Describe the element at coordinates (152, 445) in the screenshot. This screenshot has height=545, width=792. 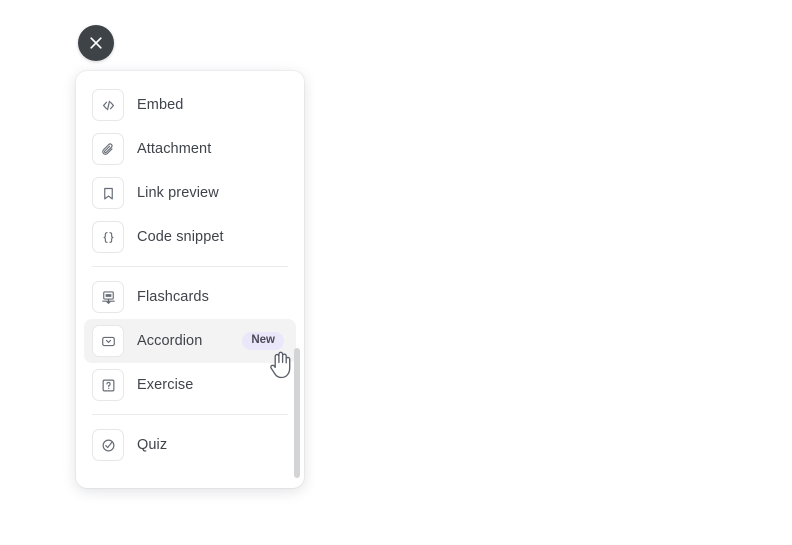
I see `menu-item-label: Quiz` at that location.